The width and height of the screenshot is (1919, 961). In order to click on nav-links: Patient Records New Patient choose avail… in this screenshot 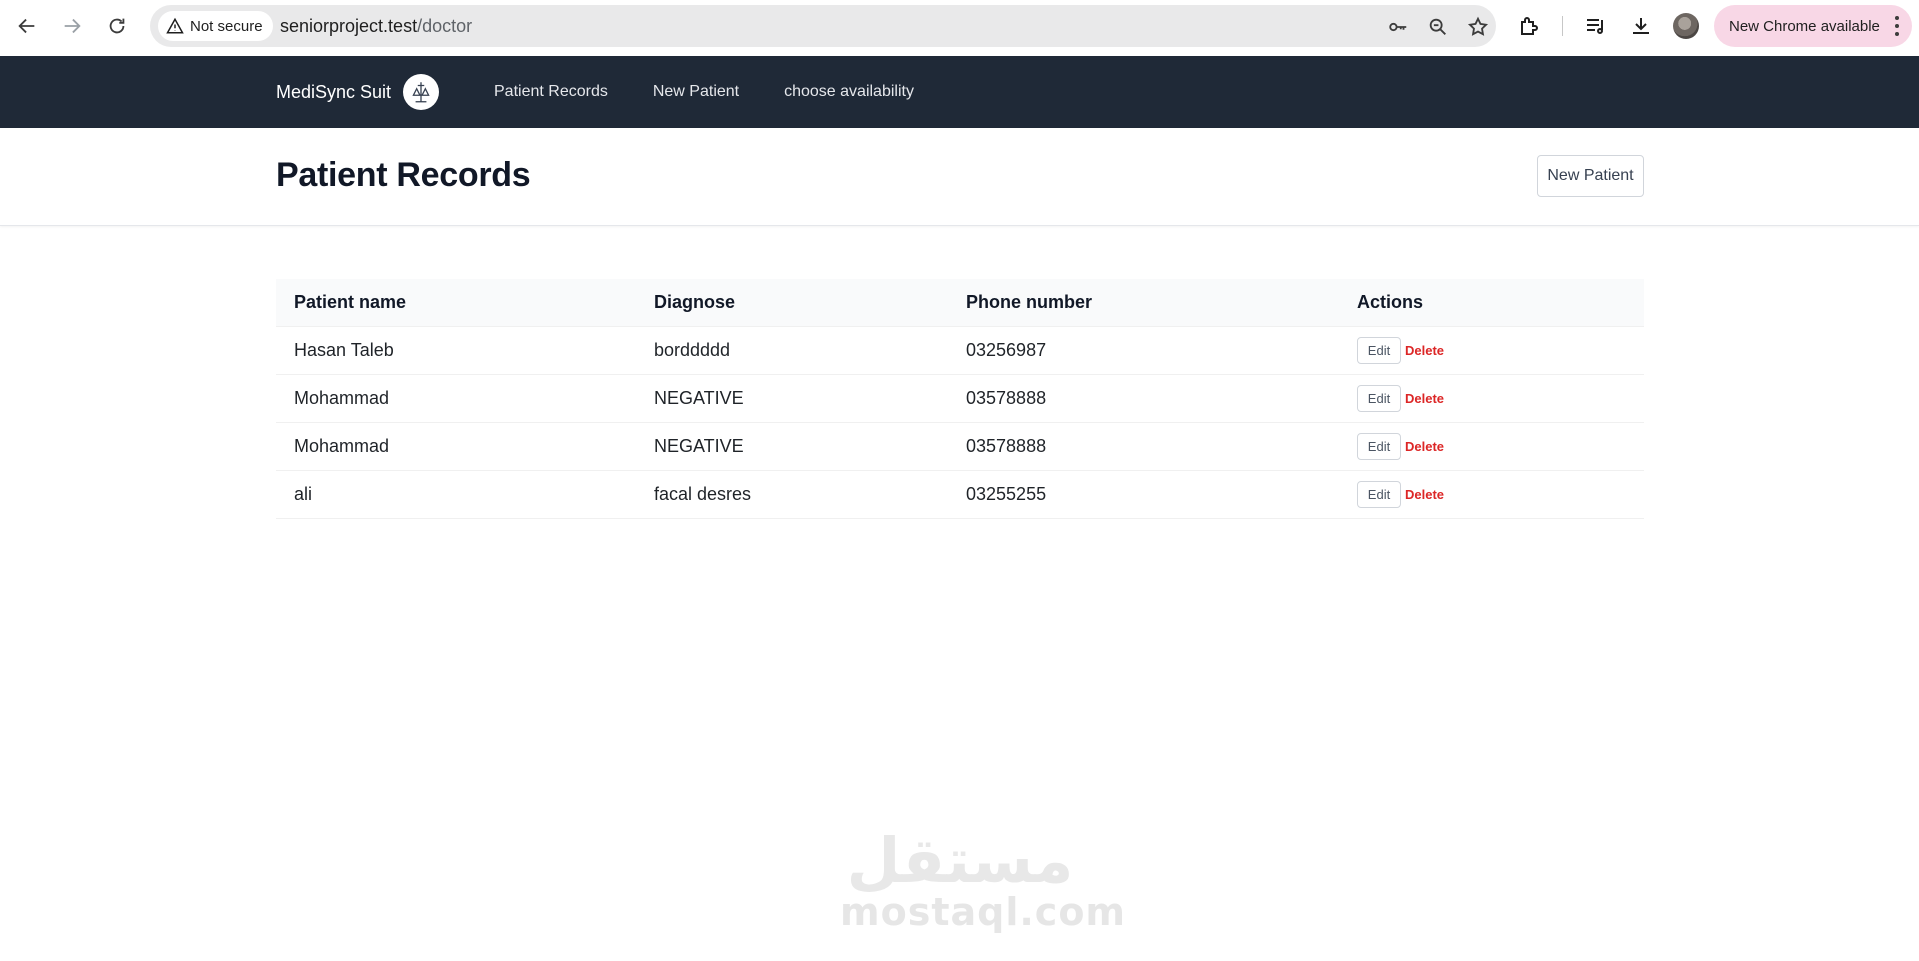, I will do `click(704, 92)`.